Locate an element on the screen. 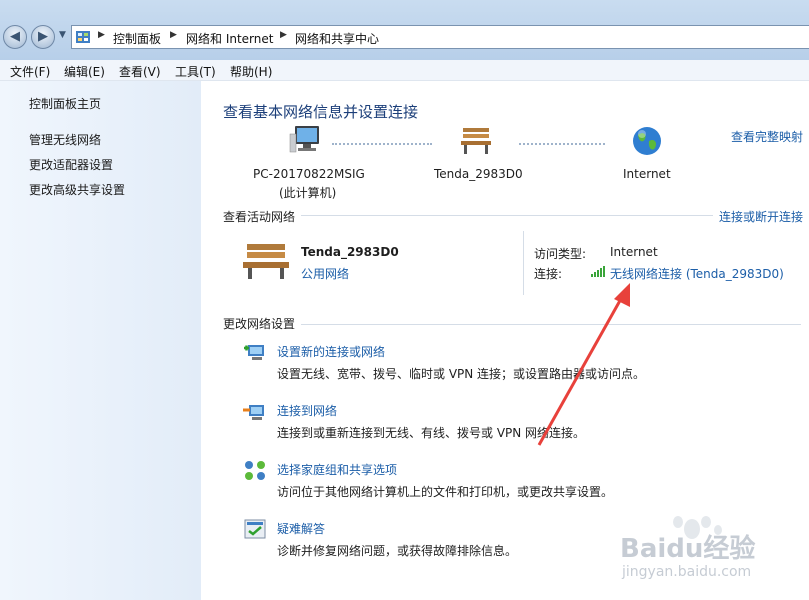  menu-edit: 编辑(E) is located at coordinates (84, 71).